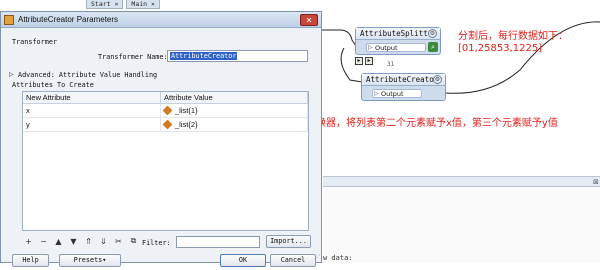  What do you see at coordinates (9, 19) in the screenshot?
I see `app-icon` at bounding box center [9, 19].